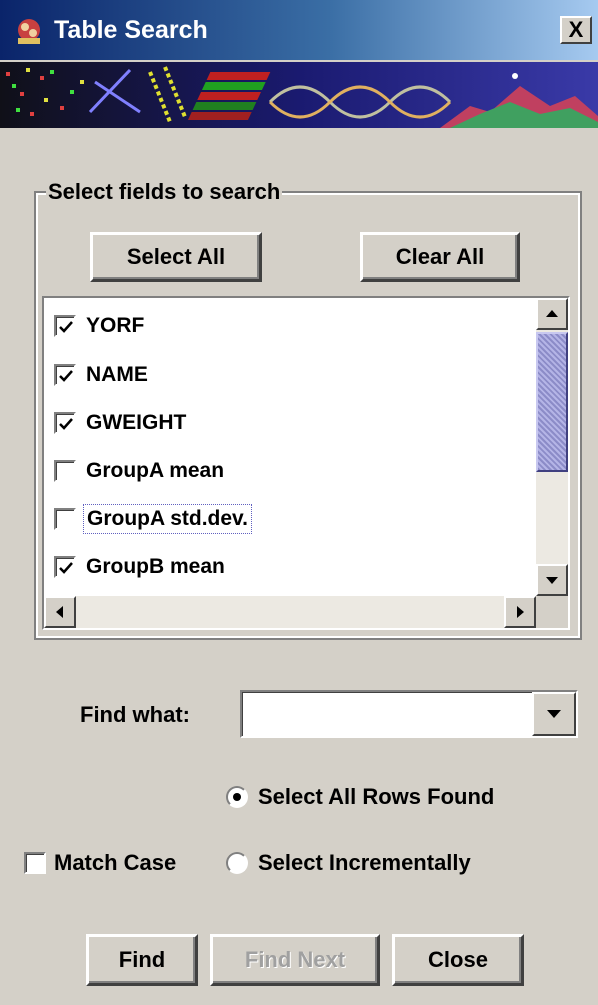  What do you see at coordinates (155, 470) in the screenshot?
I see `field-label: GroupA mean` at bounding box center [155, 470].